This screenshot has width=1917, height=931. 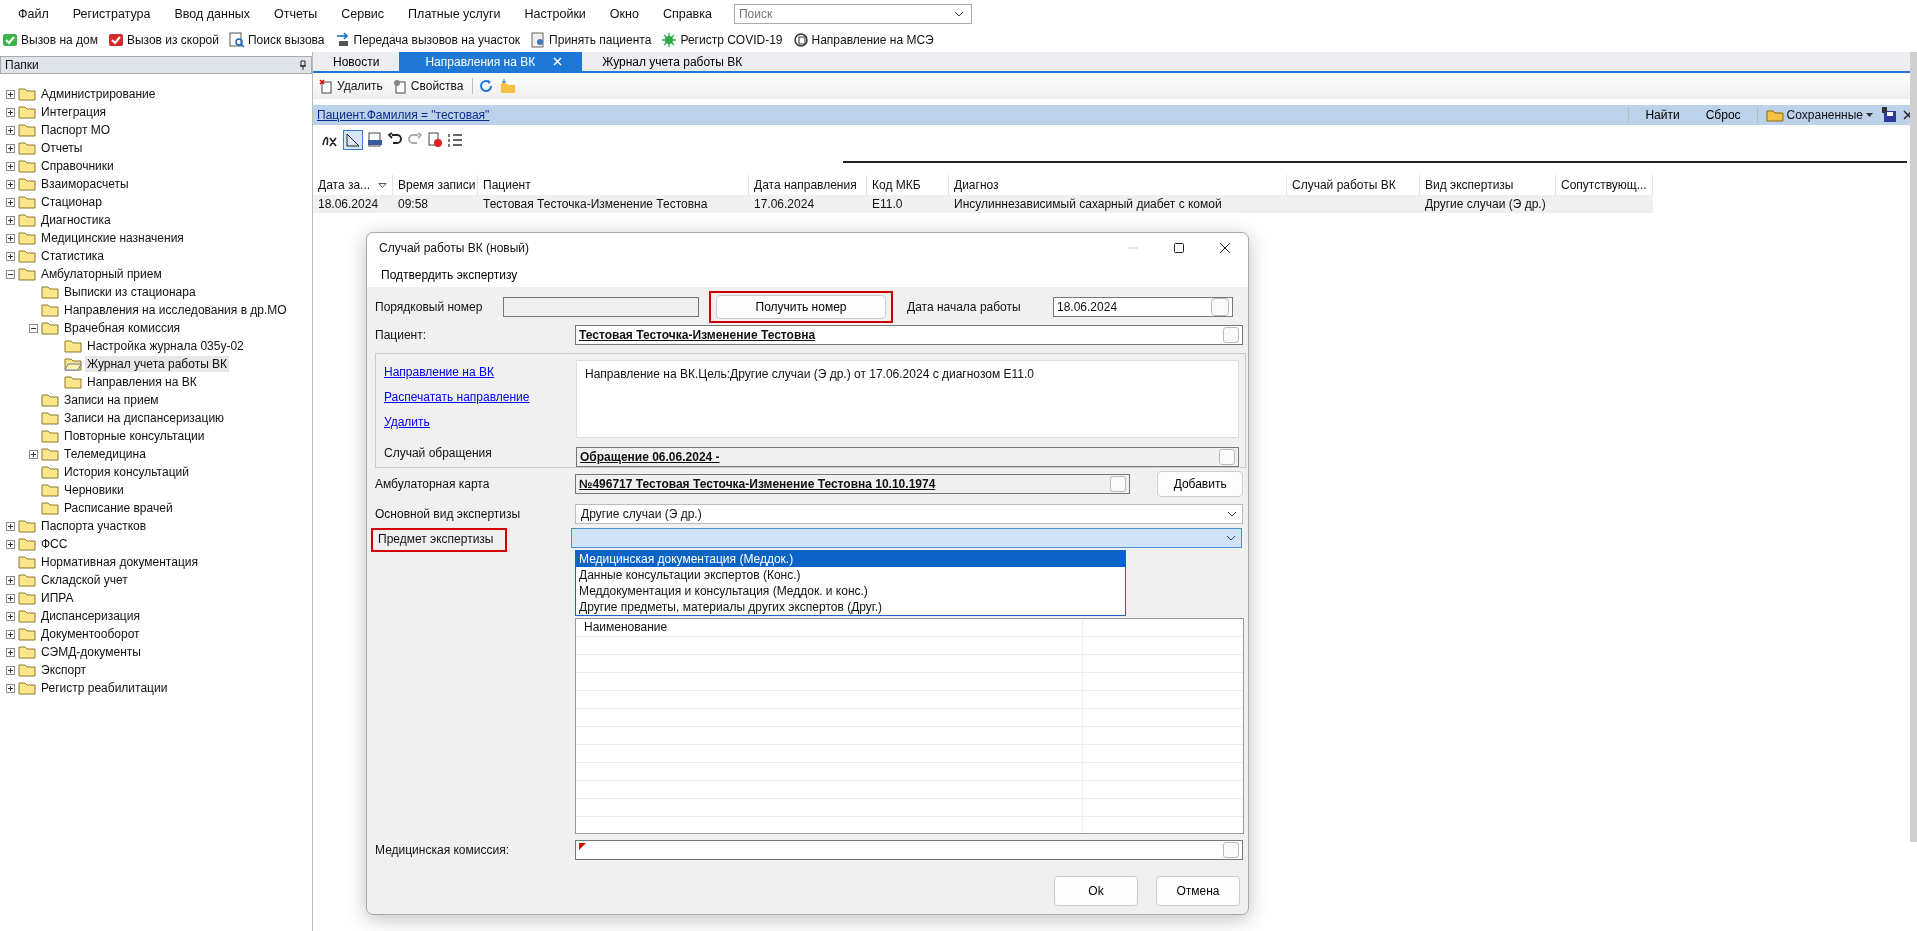 I want to click on dropdown-option: Медицинская документация (Меддок.), so click(x=850, y=559).